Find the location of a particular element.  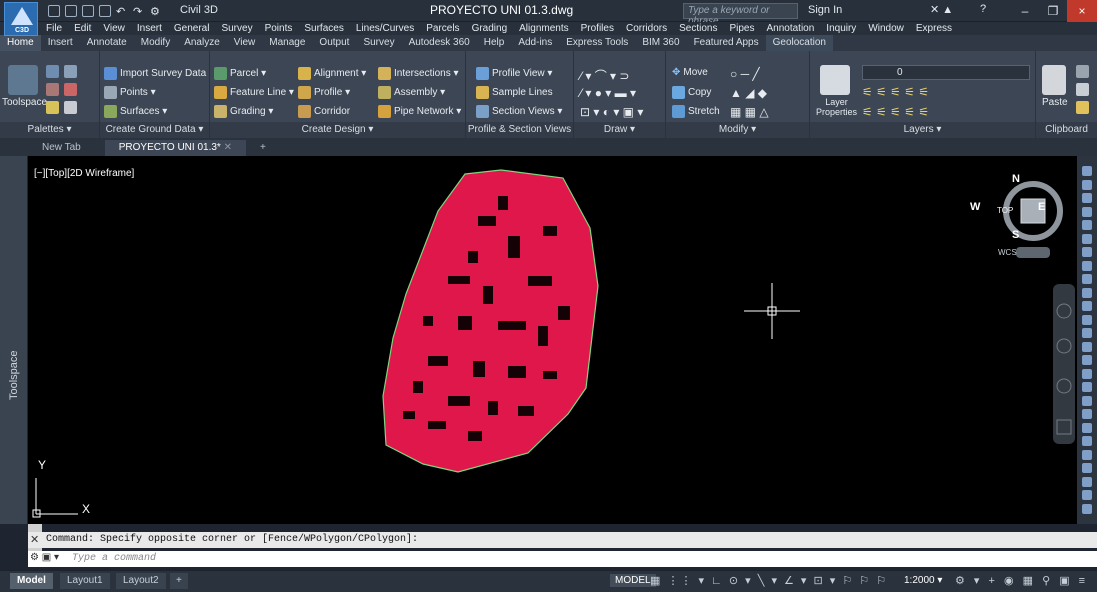

ribbon-tab-survey: Survey is located at coordinates (378, 43).